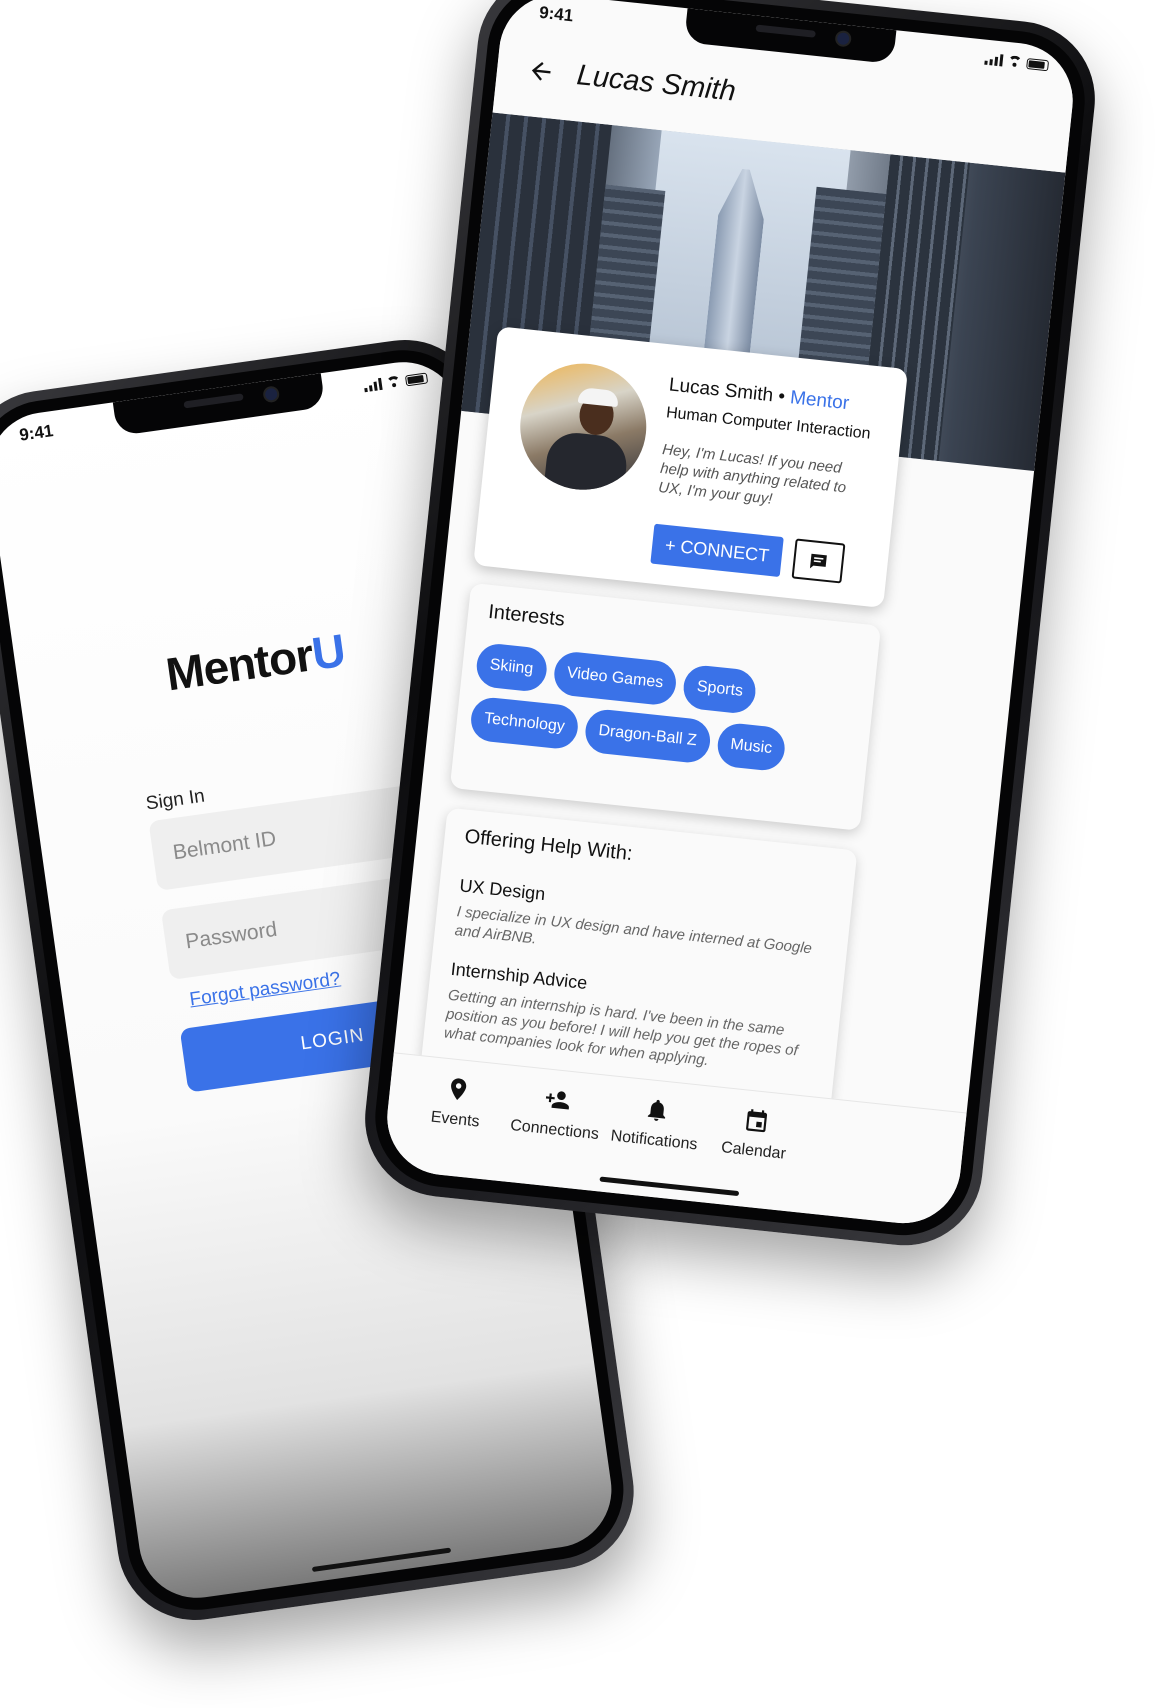 This screenshot has height=1708, width=1168. I want to click on location-pin-icon, so click(459, 1089).